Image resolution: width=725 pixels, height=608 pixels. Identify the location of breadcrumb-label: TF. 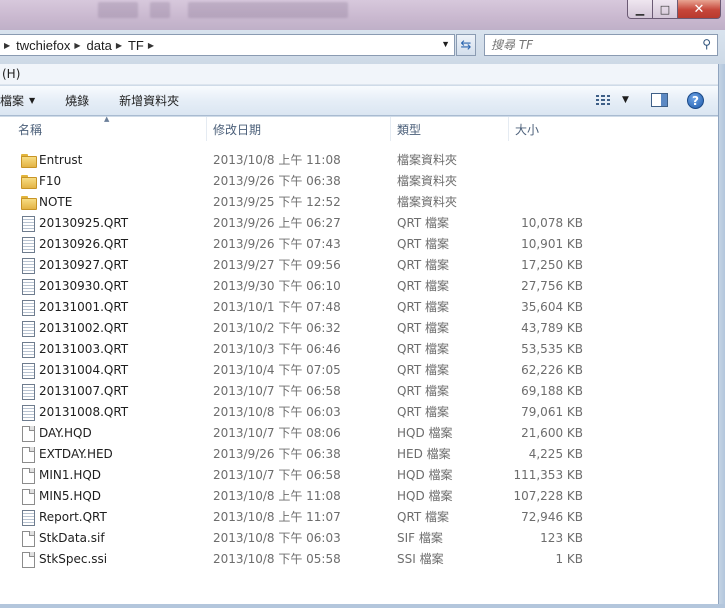
(136, 45).